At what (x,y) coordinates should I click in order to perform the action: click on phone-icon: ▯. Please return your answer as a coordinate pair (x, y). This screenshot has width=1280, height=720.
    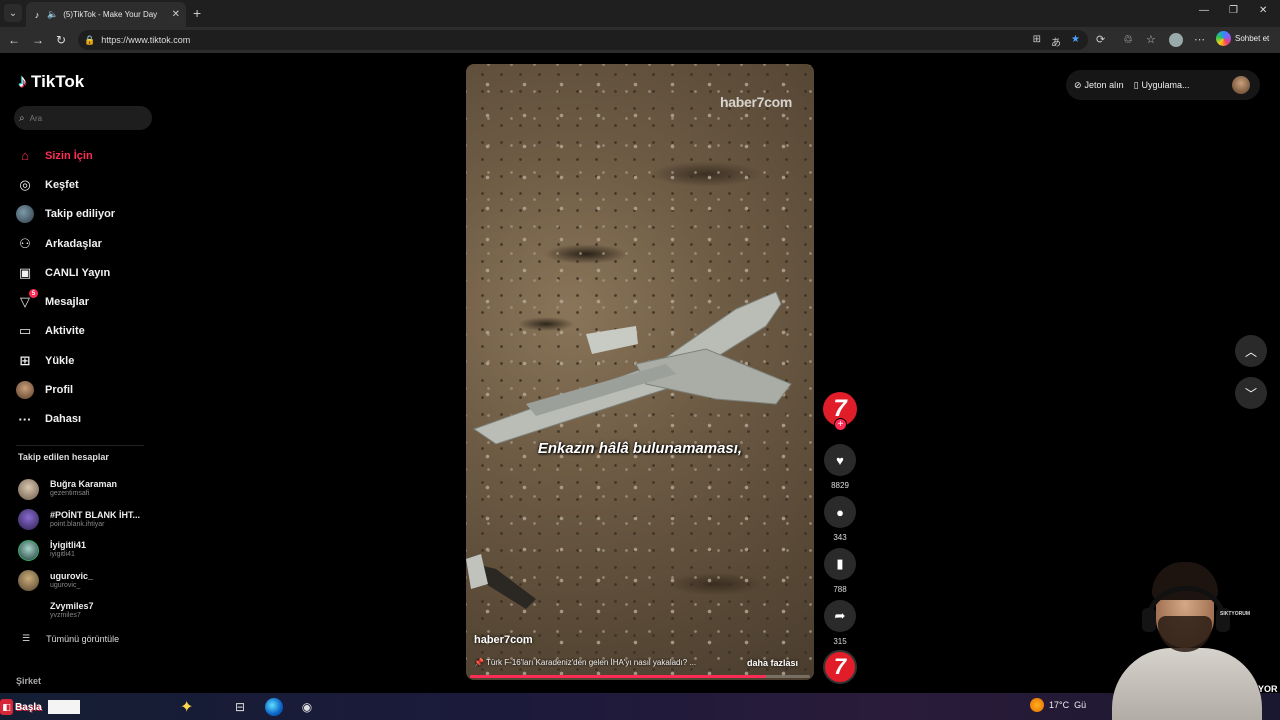
    Looking at the image, I should click on (1136, 84).